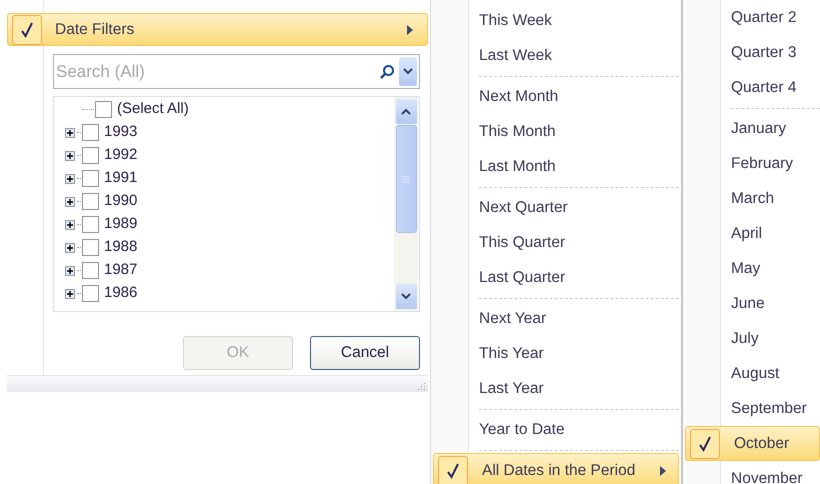 Image resolution: width=820 pixels, height=484 pixels. I want to click on menu-item: This Quarter, so click(579, 242).